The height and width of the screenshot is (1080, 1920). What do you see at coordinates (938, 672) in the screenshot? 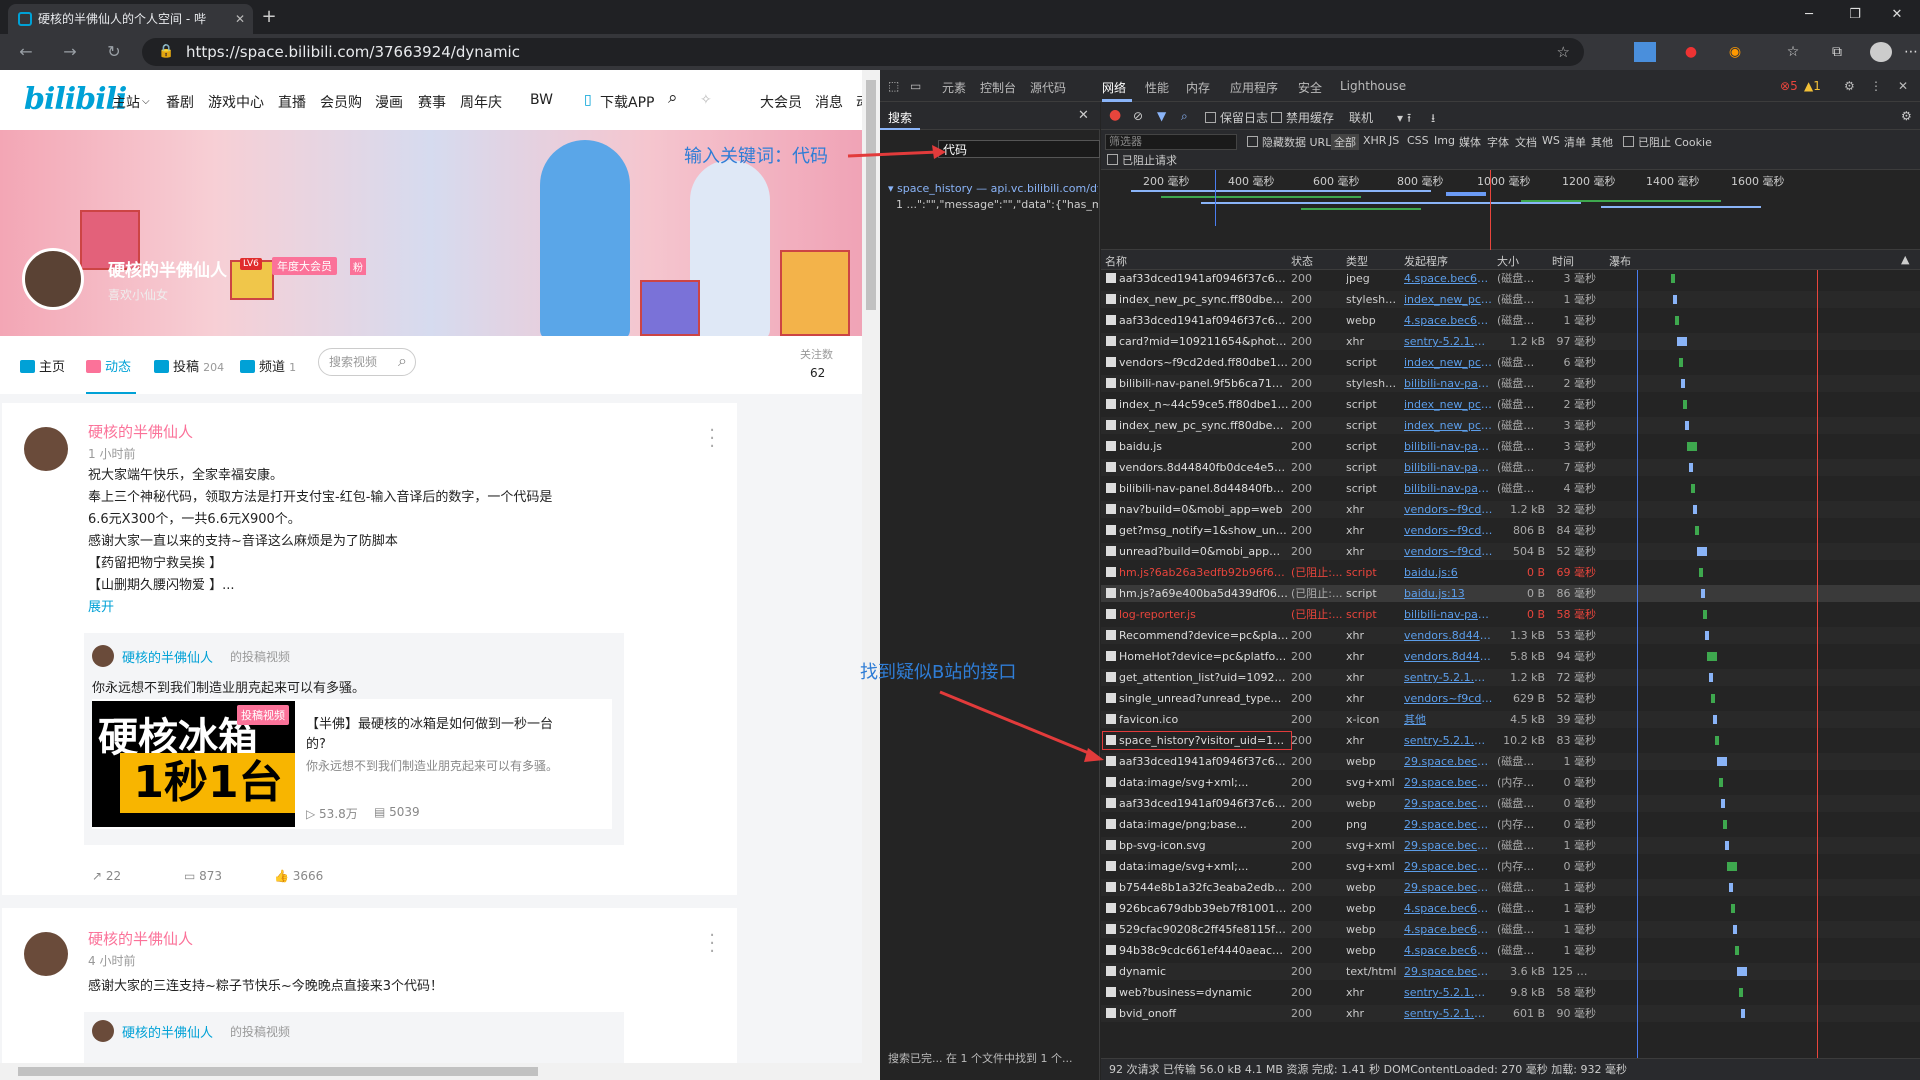
I see `annotation-found-hint: 找到疑似B站的接口` at bounding box center [938, 672].